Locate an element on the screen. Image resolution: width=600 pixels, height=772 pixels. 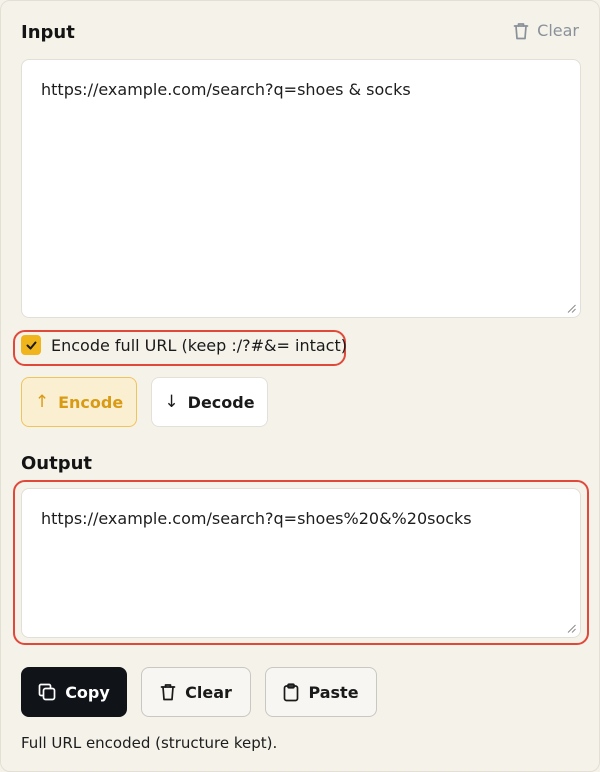
input-clear-button: Clear is located at coordinates (546, 30).